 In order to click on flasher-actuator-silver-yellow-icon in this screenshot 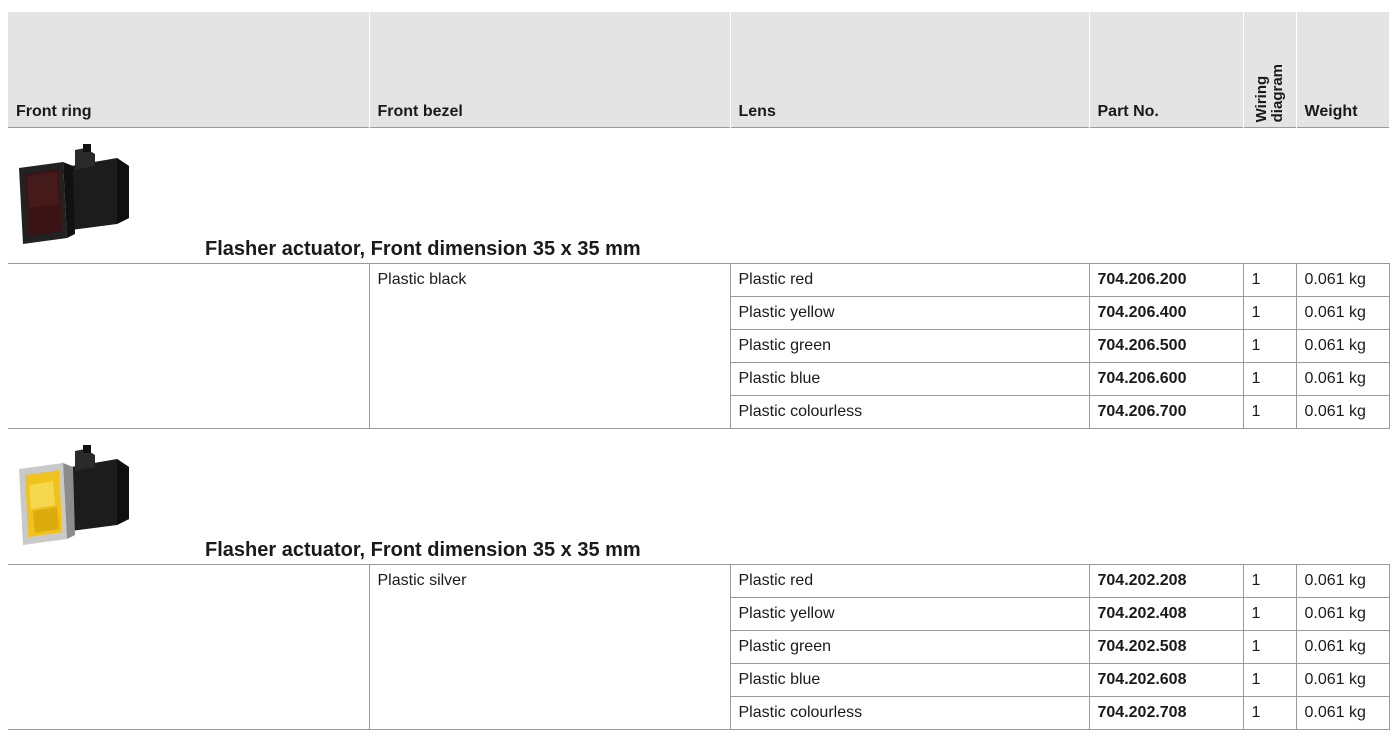, I will do `click(74, 494)`.